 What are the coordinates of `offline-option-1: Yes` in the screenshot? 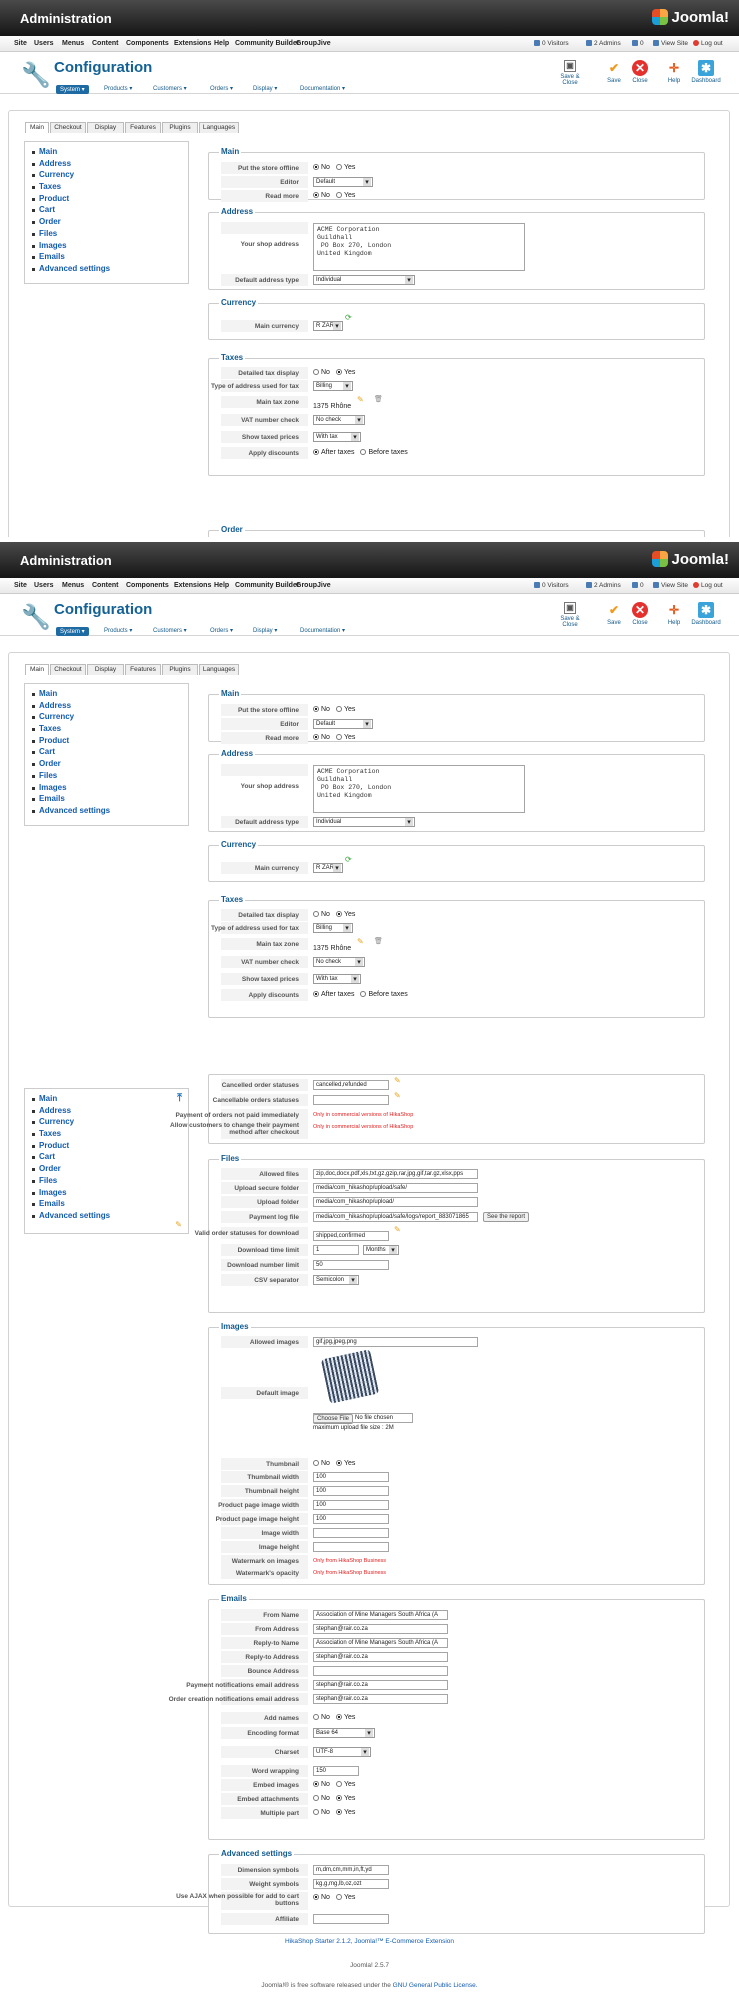 It's located at (345, 167).